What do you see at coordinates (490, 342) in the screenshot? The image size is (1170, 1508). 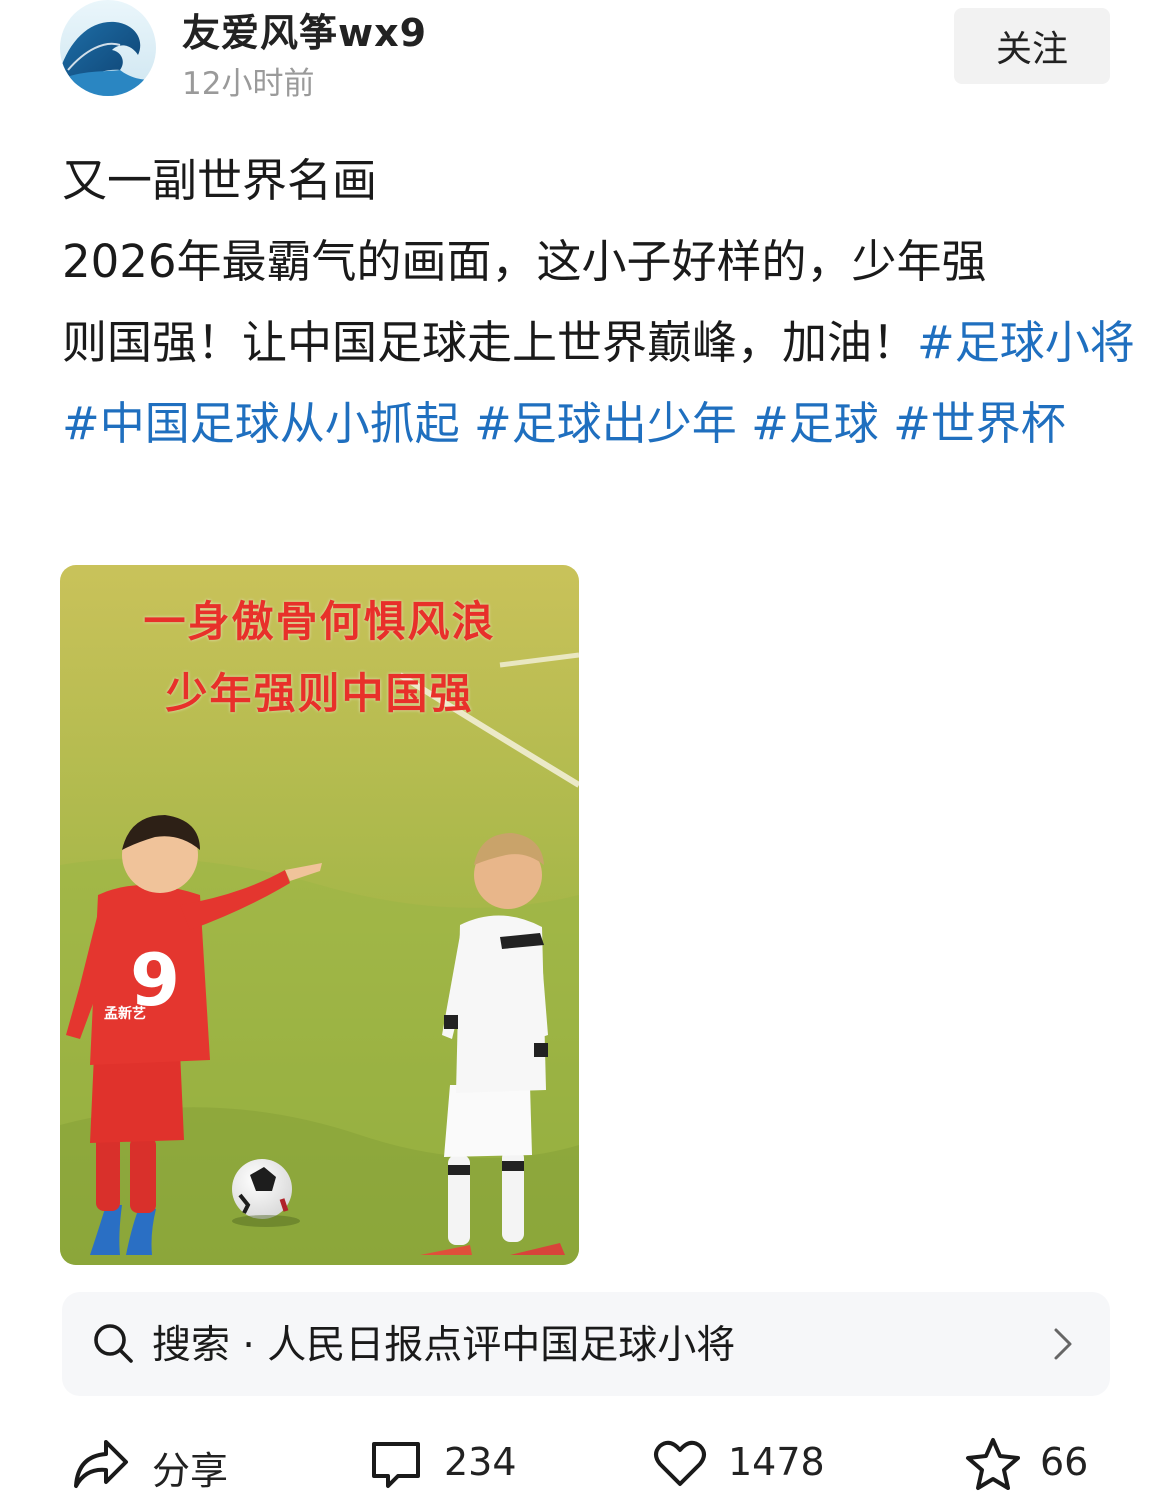 I see `post-line-3-text: 则国强！让中国足球走上世界巅峰，加油！` at bounding box center [490, 342].